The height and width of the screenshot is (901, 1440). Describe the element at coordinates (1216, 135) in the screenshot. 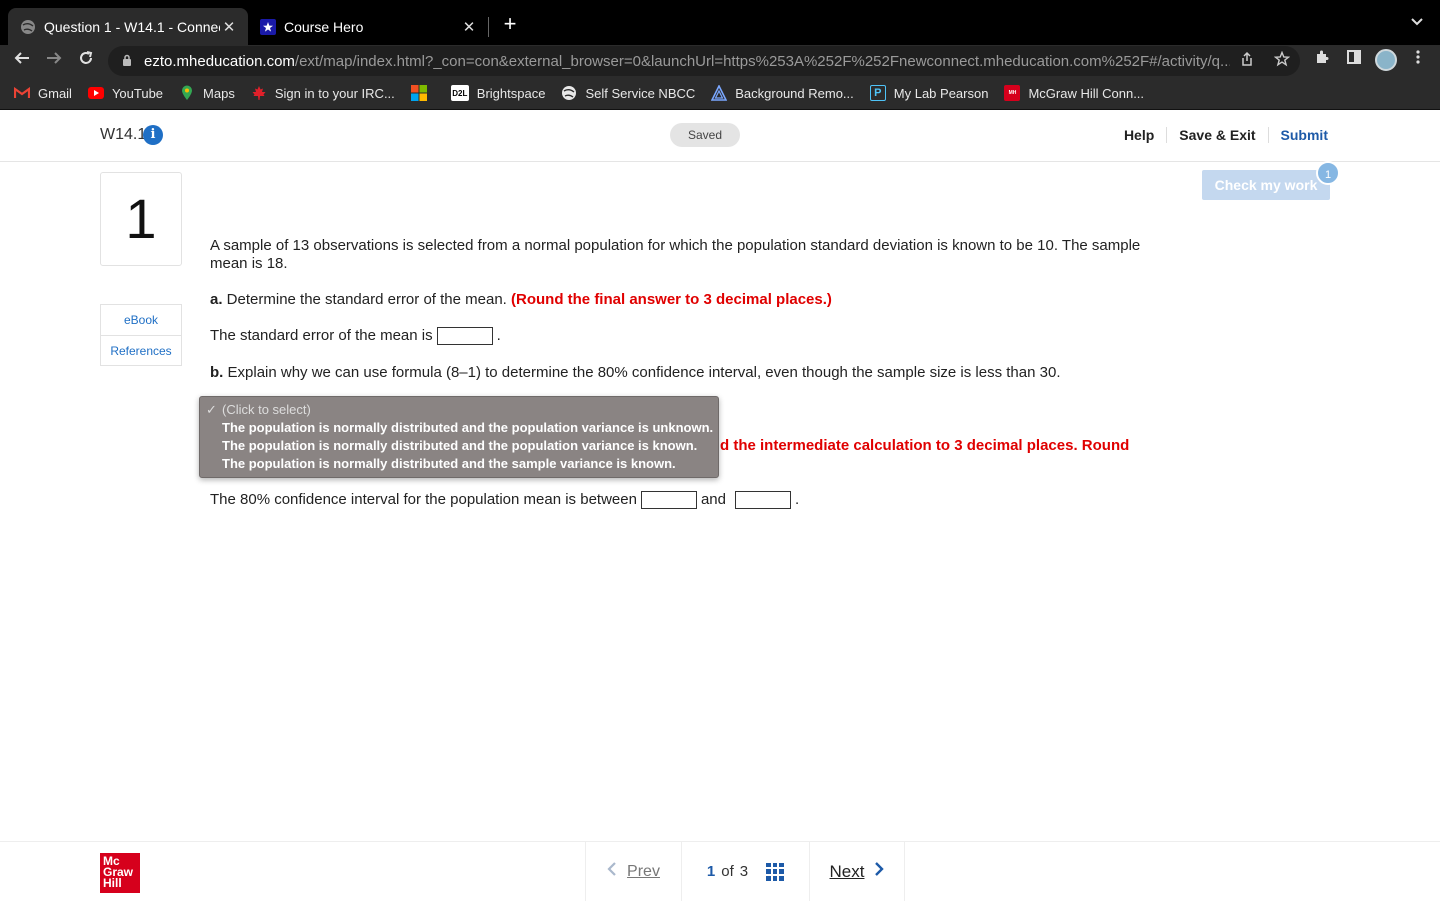

I see `save-exit-link: Save & Exit` at that location.